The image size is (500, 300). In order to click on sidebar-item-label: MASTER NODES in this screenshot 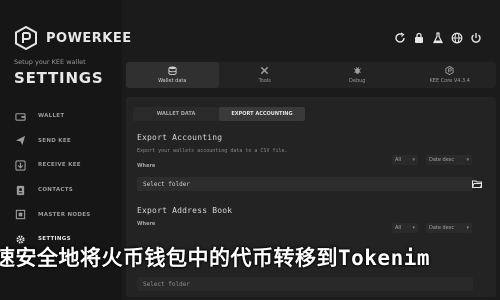, I will do `click(64, 214)`.